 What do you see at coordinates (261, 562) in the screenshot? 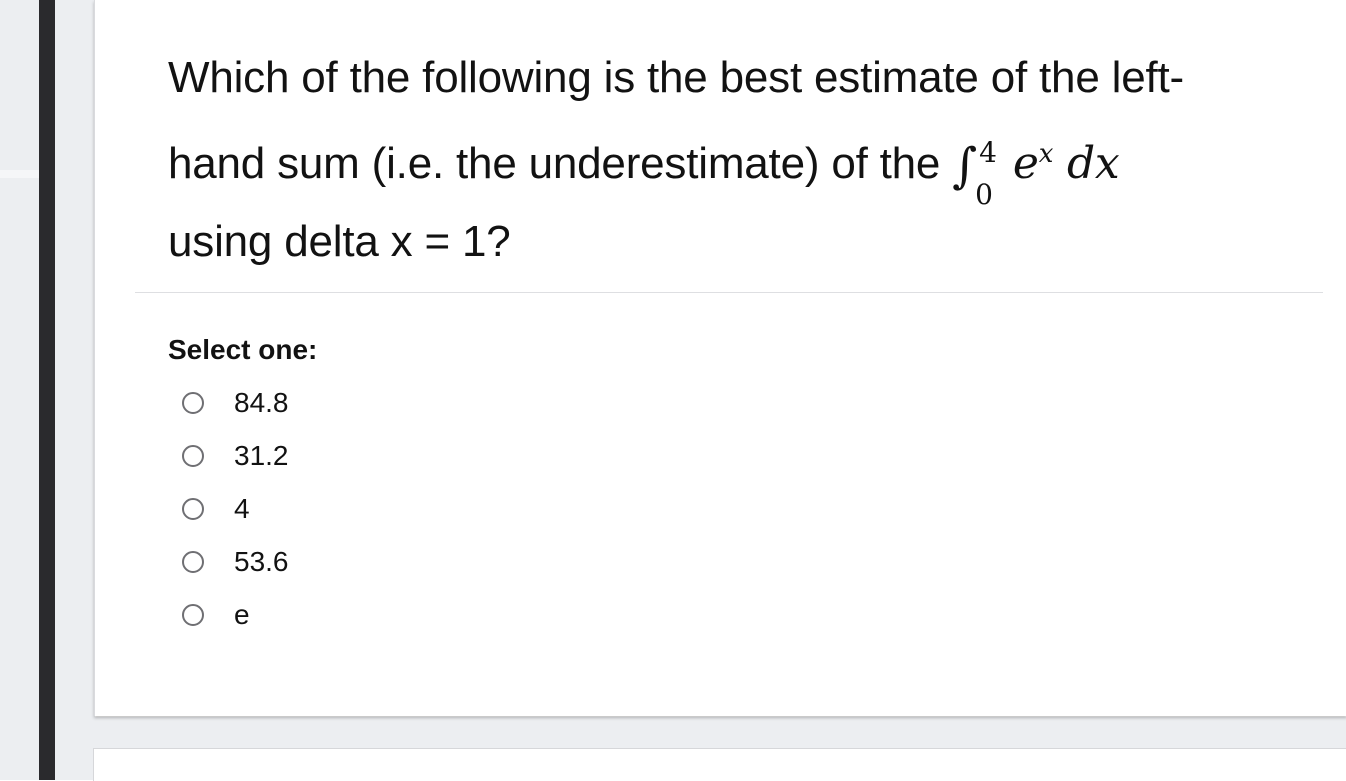
I see `answer-option-label: 53.6` at bounding box center [261, 562].